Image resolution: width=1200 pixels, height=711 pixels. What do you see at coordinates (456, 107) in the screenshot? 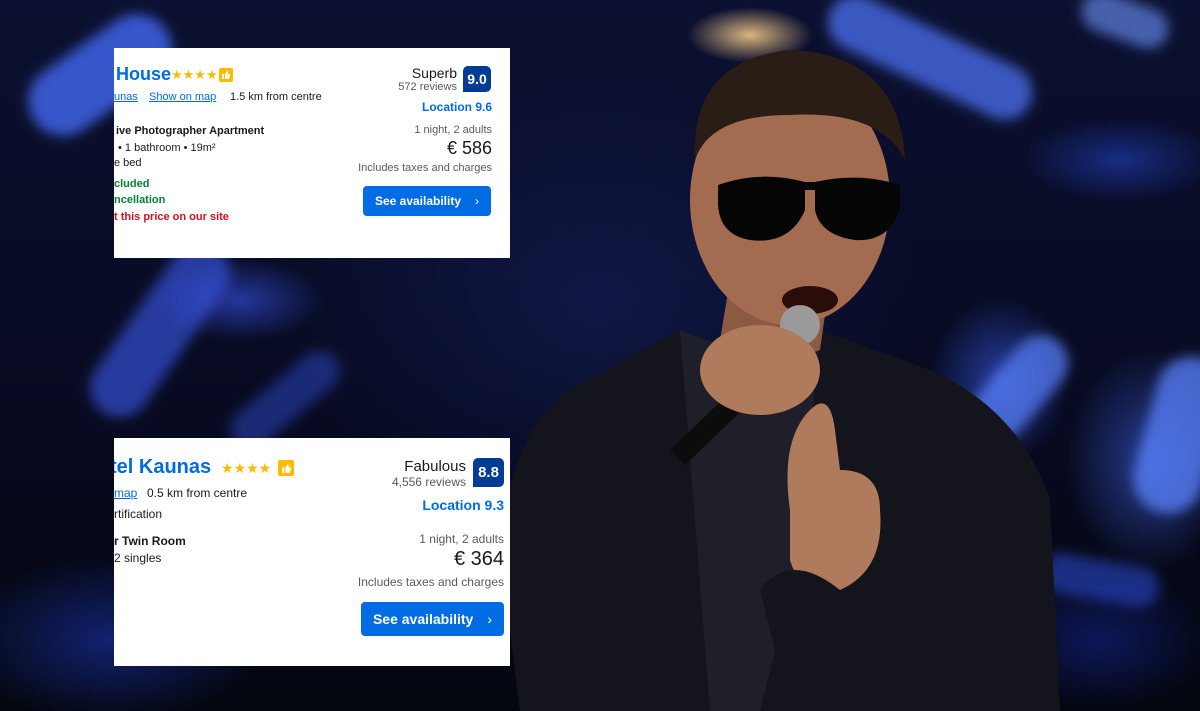
I see `location-score: Location 9.6` at bounding box center [456, 107].